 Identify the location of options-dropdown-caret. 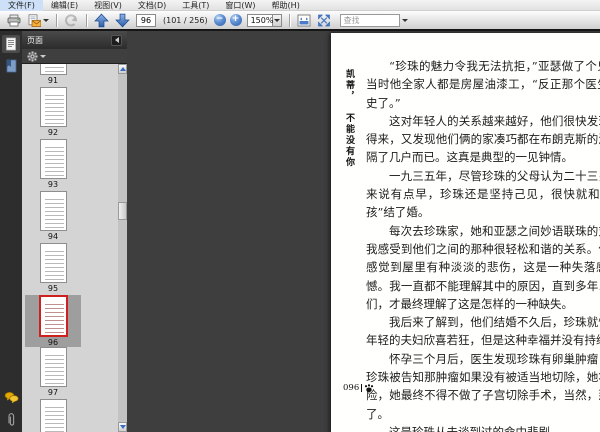
(43, 56).